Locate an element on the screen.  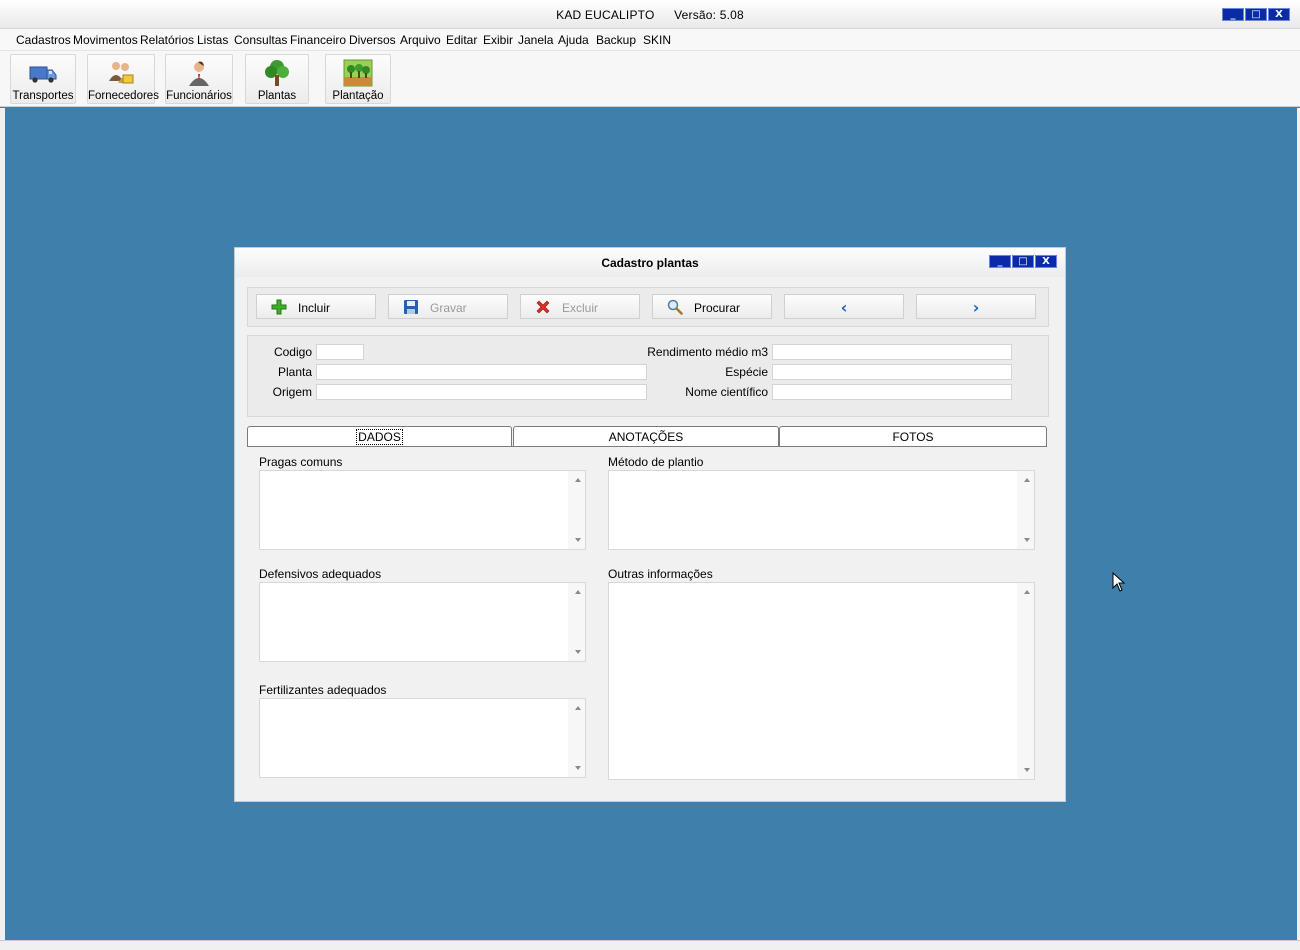
tab-fotos: FOTOS is located at coordinates (913, 436).